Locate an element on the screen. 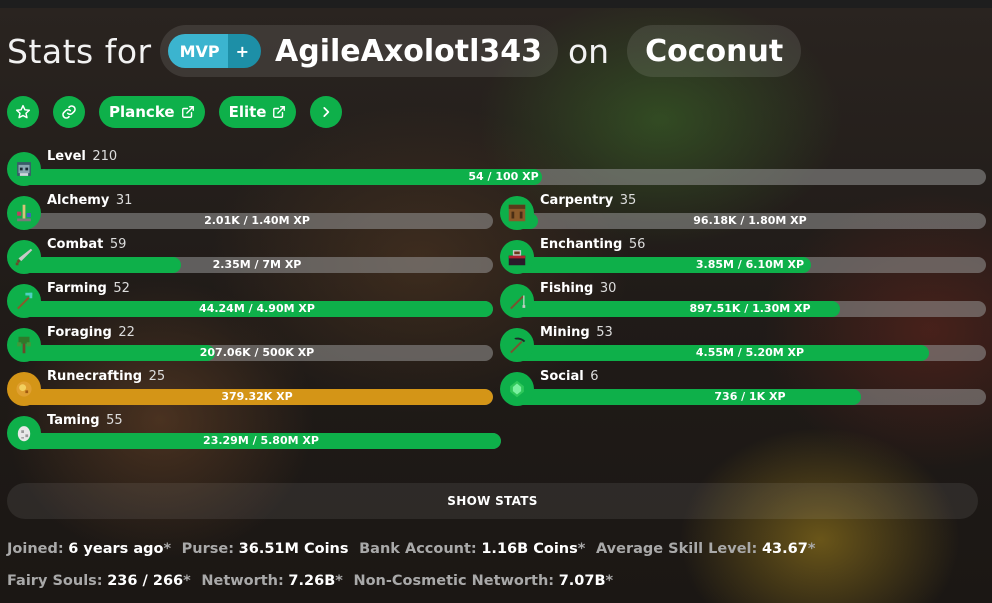 The width and height of the screenshot is (992, 603). elite-label: Elite is located at coordinates (247, 112).